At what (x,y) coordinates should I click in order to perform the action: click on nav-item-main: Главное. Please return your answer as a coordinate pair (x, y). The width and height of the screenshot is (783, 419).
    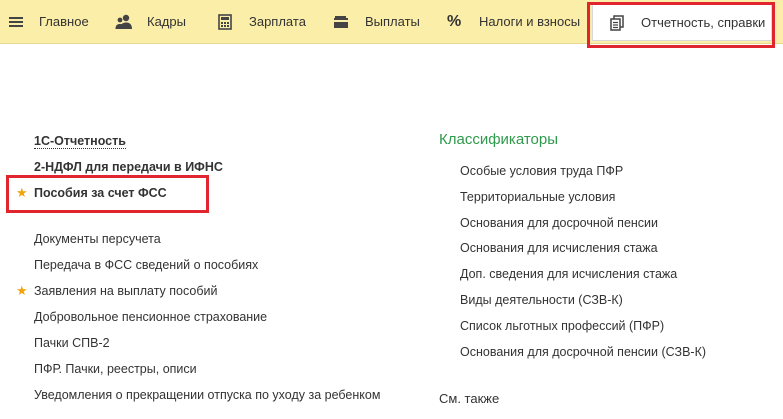
    Looking at the image, I should click on (48, 21).